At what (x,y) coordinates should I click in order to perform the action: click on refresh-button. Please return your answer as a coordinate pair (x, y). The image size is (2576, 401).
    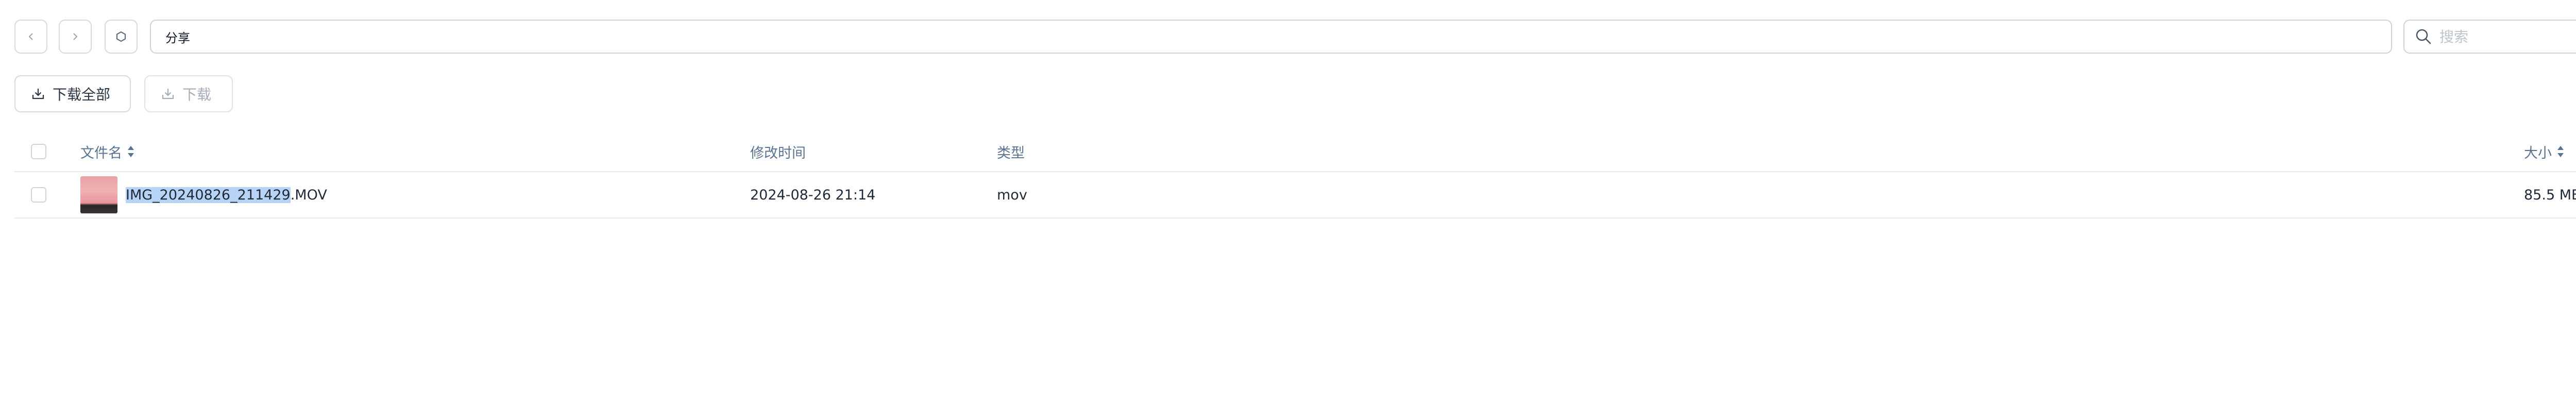
    Looking at the image, I should click on (121, 37).